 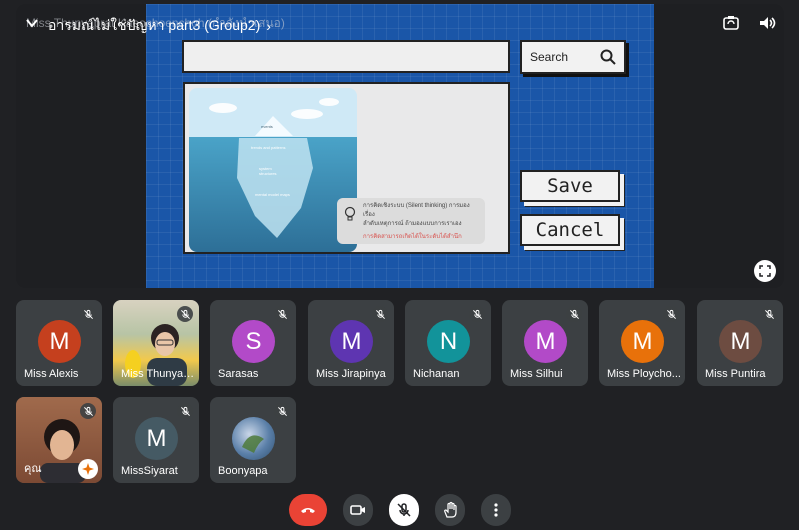 I want to click on participant-name: Sarasas, so click(x=238, y=374).